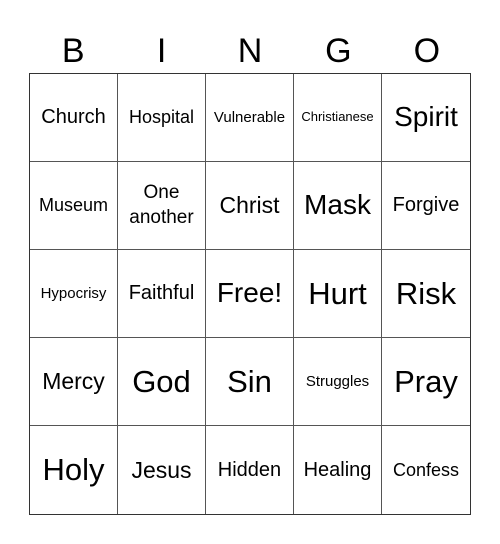 Image resolution: width=500 pixels, height=544 pixels. I want to click on bingo-cell: Confess, so click(426, 470).